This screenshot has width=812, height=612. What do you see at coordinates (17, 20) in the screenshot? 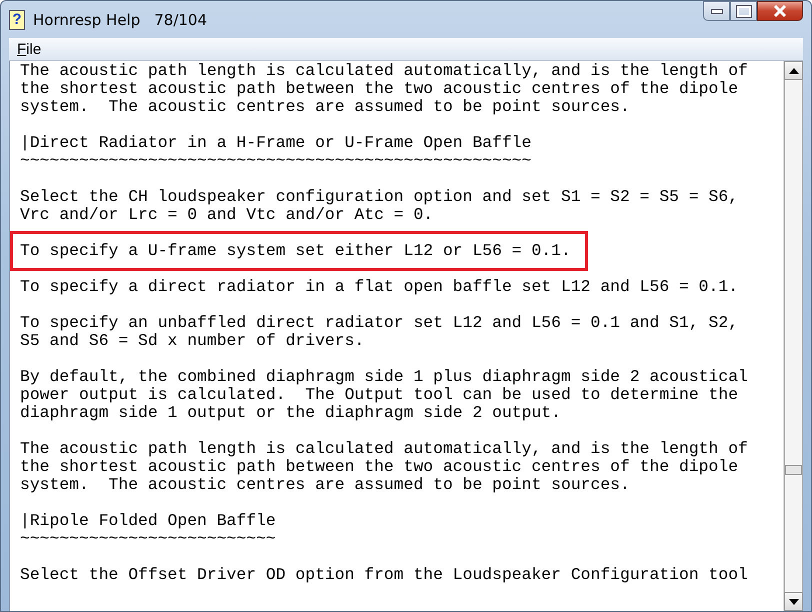
I see `help-icon: ?` at bounding box center [17, 20].